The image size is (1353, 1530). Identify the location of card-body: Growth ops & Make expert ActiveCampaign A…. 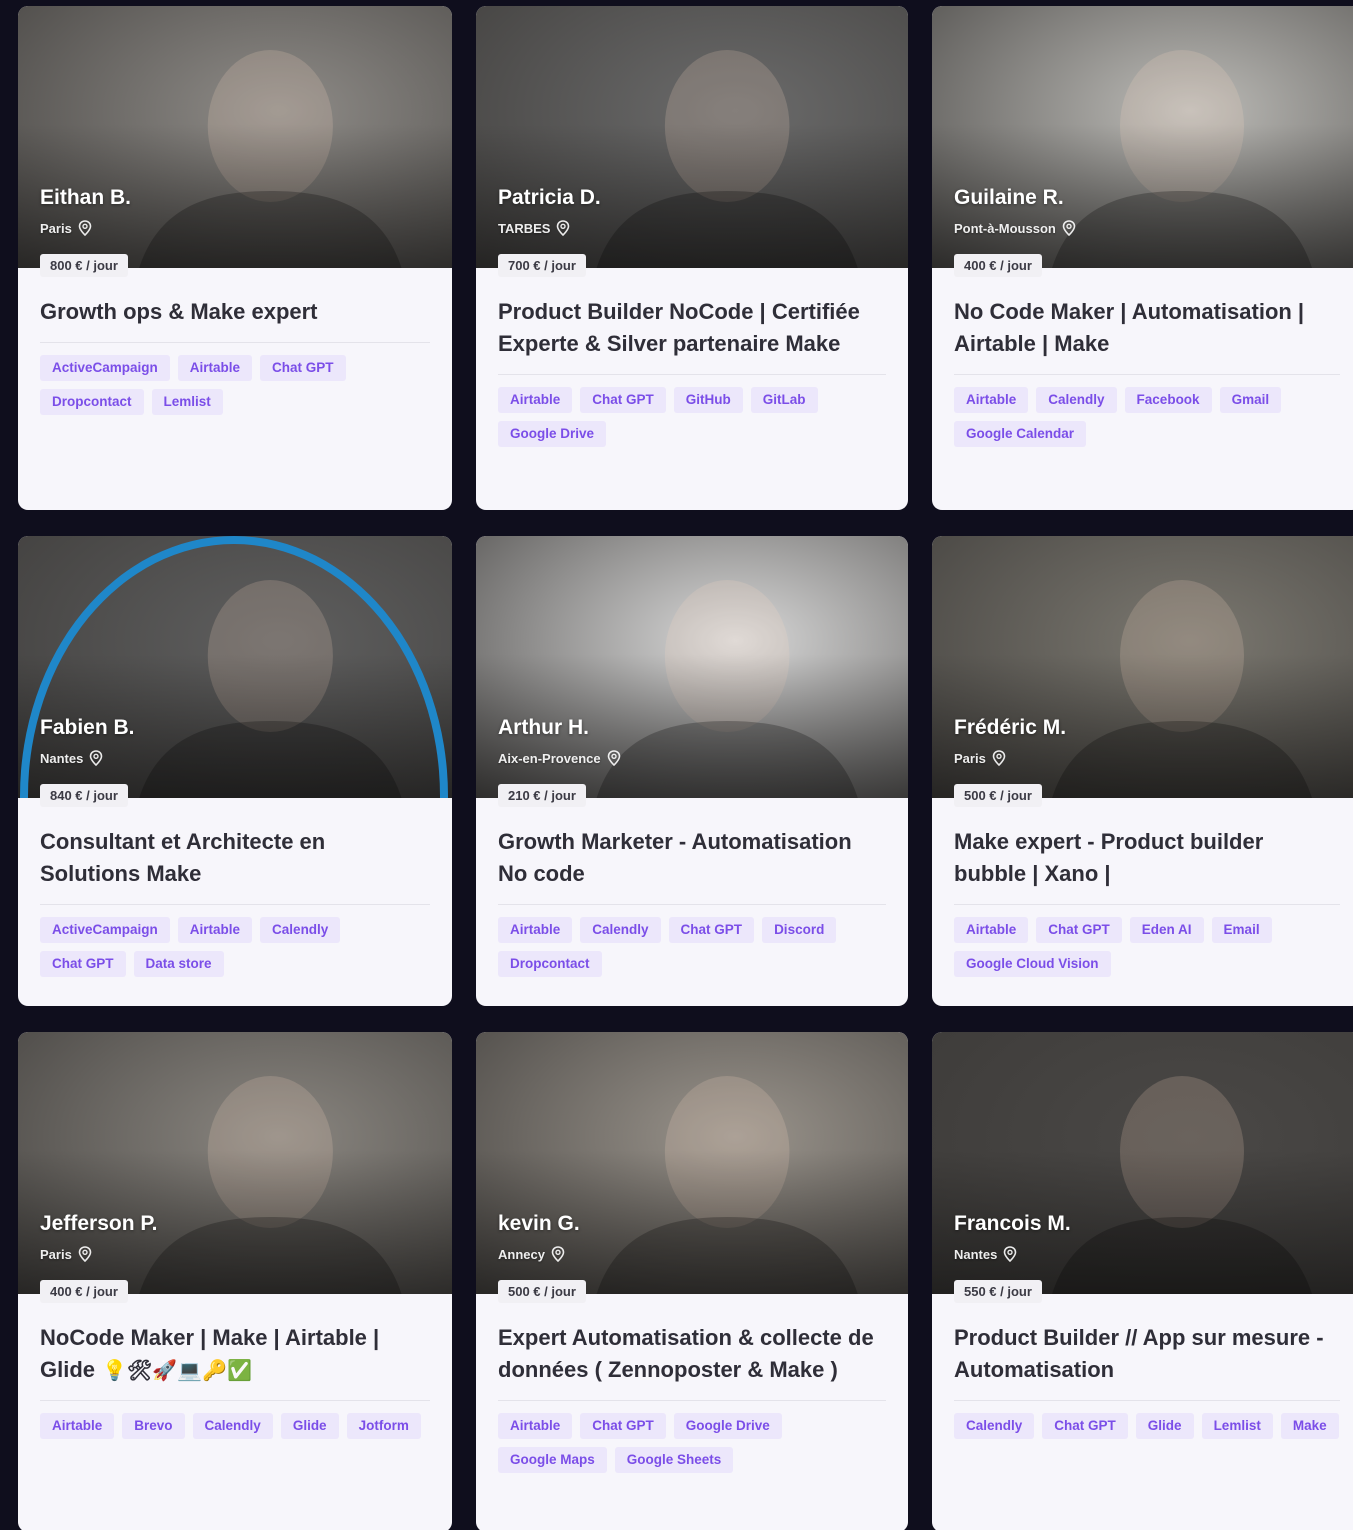
(235, 389).